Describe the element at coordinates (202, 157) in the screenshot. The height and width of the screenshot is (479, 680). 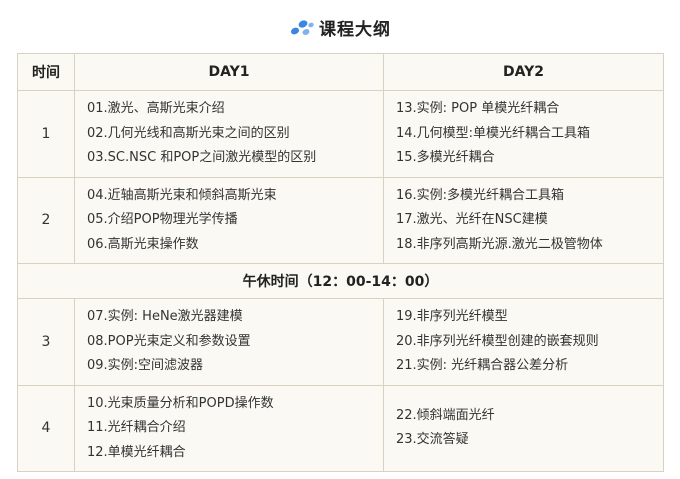
I see `topic-item: 03.SC.NSC 和POP之间激光模型的区别` at that location.